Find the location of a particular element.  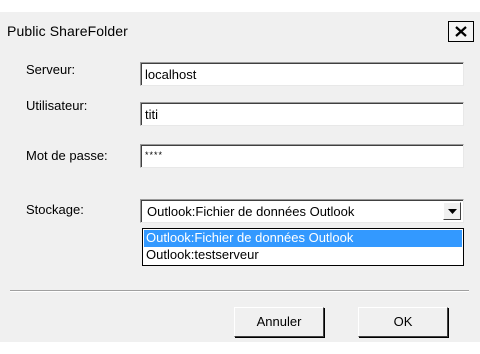

storage-option-selected: Outlook:Fichier de données Outlook is located at coordinates (303, 238).